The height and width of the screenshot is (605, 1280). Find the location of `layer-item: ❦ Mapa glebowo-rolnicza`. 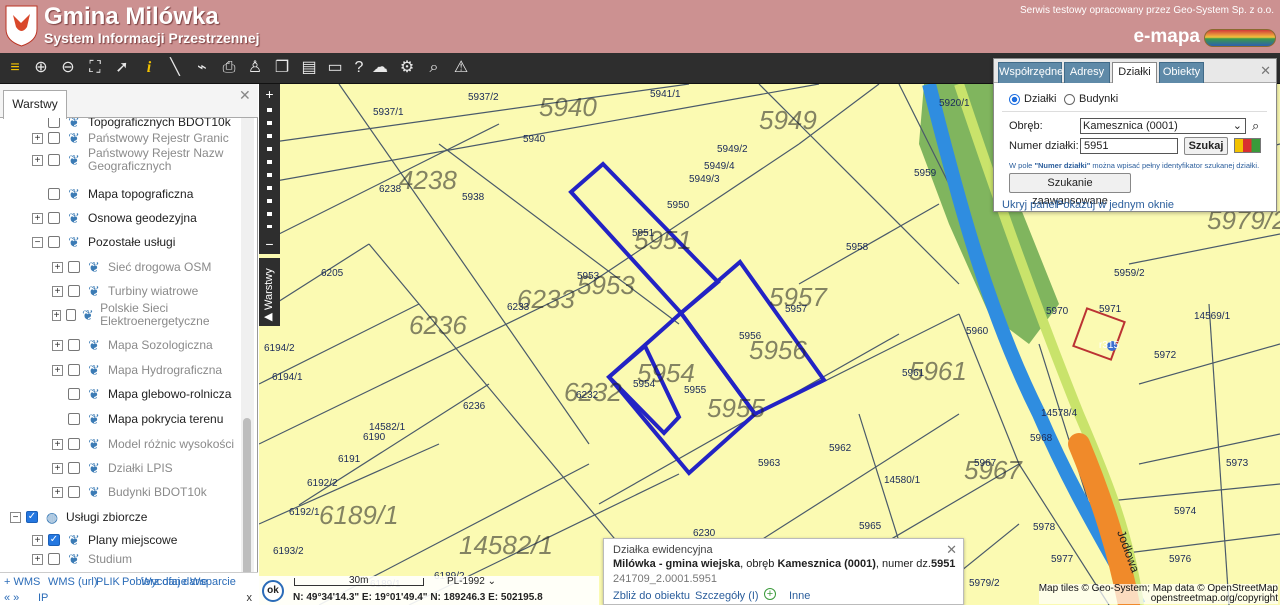

layer-item: ❦ Mapa glebowo-rolnicza is located at coordinates (141, 394).